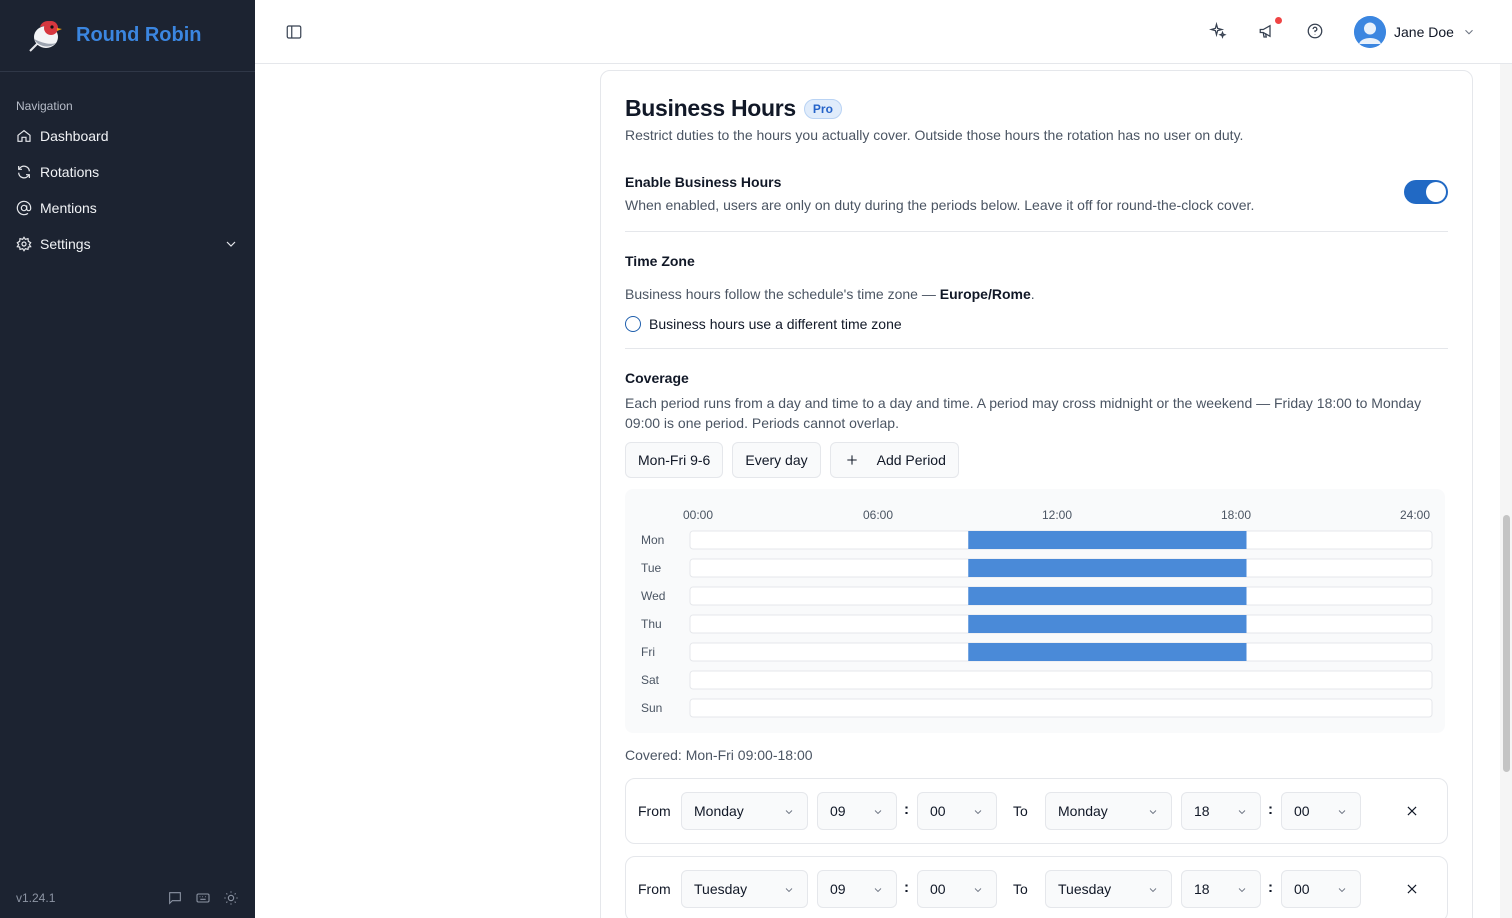 The image size is (1512, 918). Describe the element at coordinates (822, 108) in the screenshot. I see `pro-badge: Pro` at that location.